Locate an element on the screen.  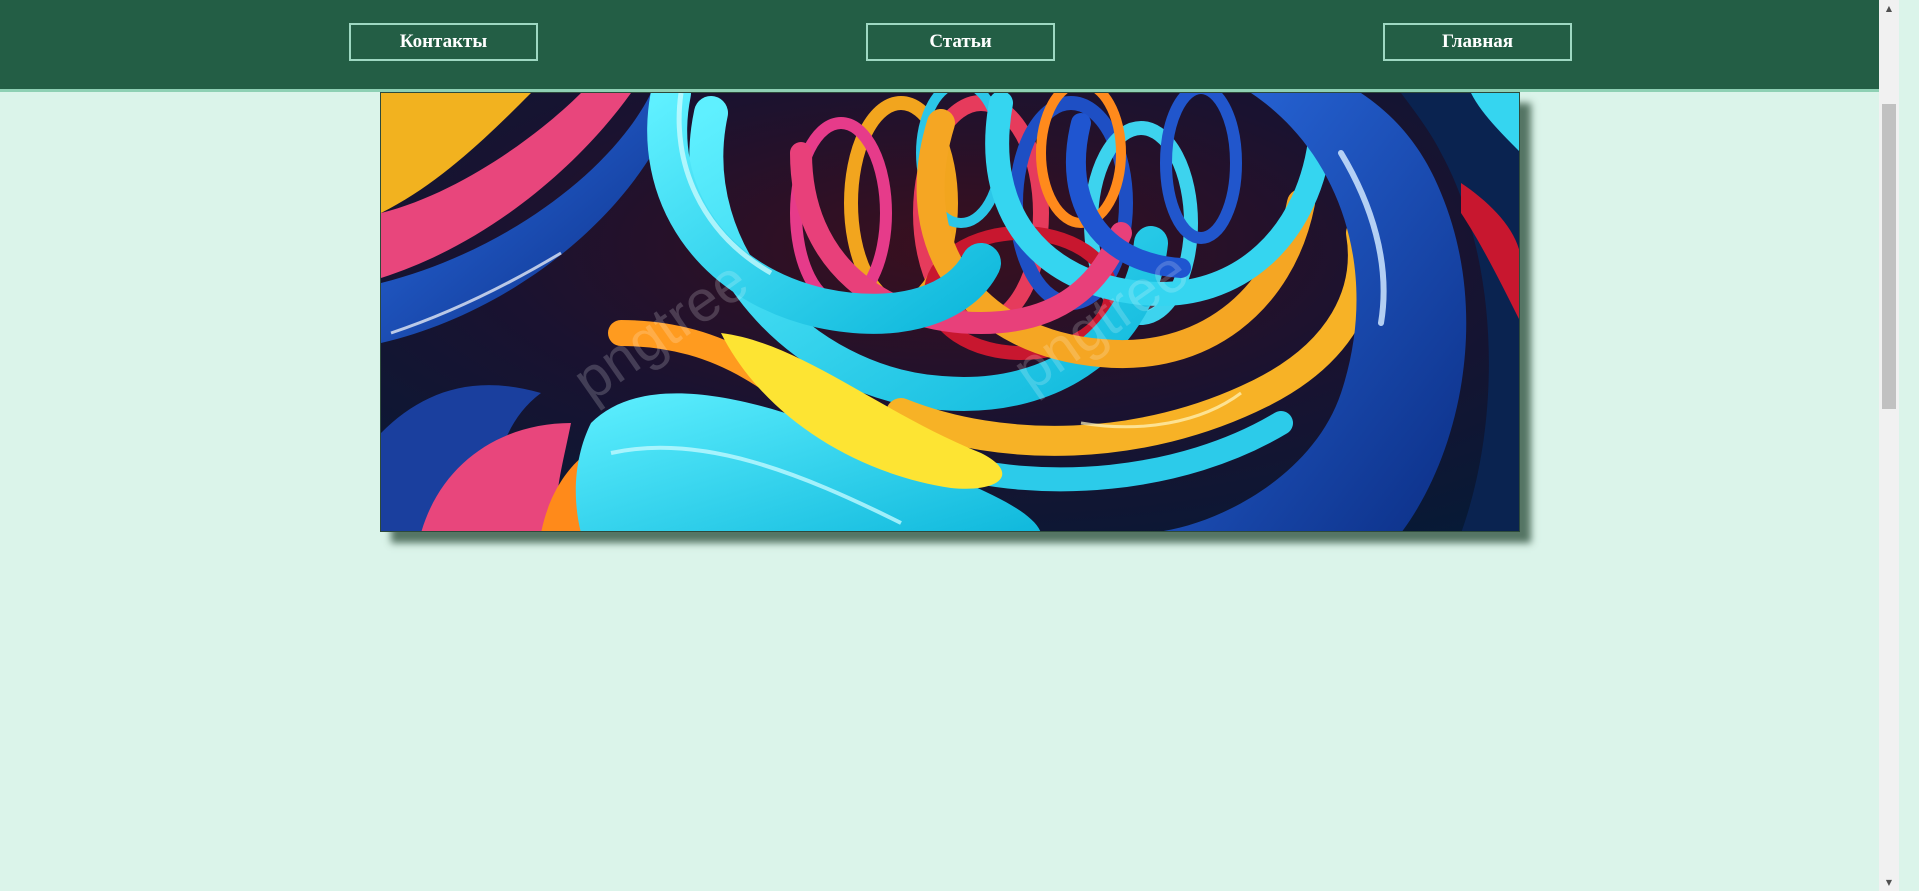
vertical-scrollbar: ▲ ▼ is located at coordinates (1889, 445).